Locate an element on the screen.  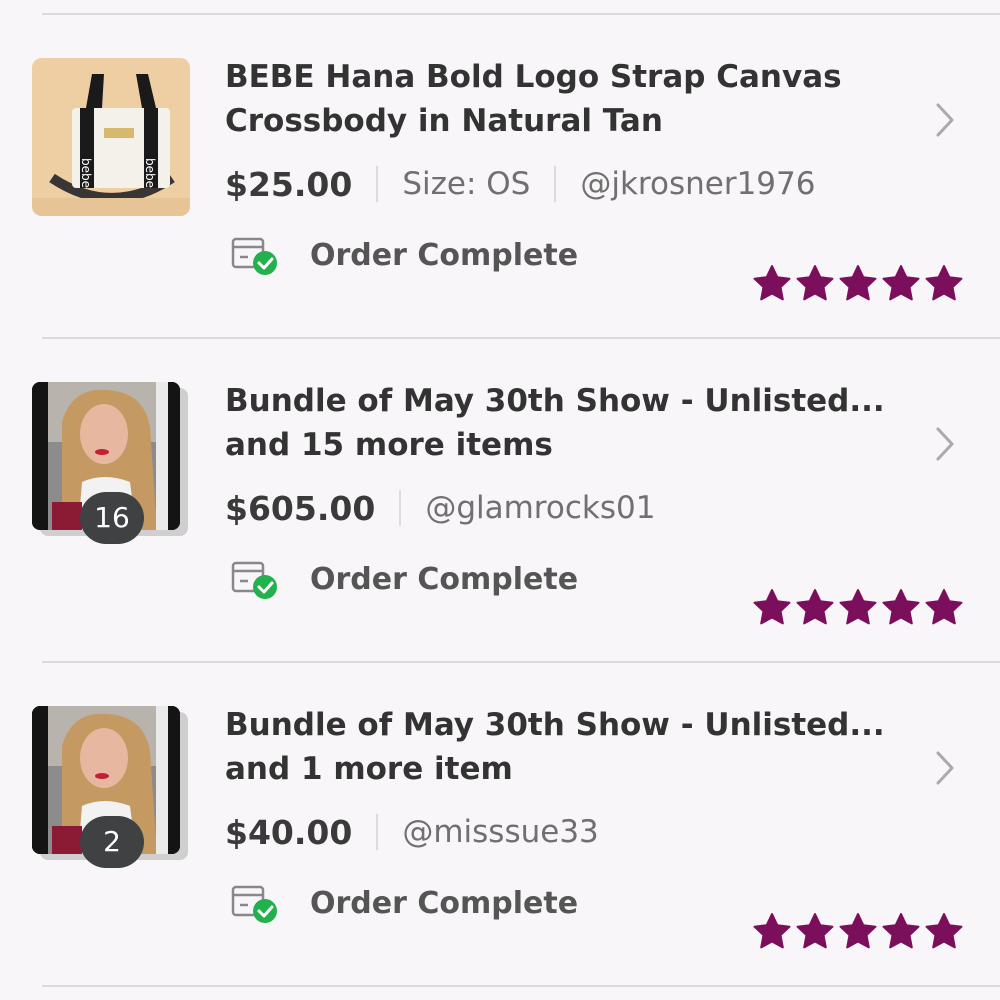
bag-image: bebe bebe is located at coordinates (111, 137).